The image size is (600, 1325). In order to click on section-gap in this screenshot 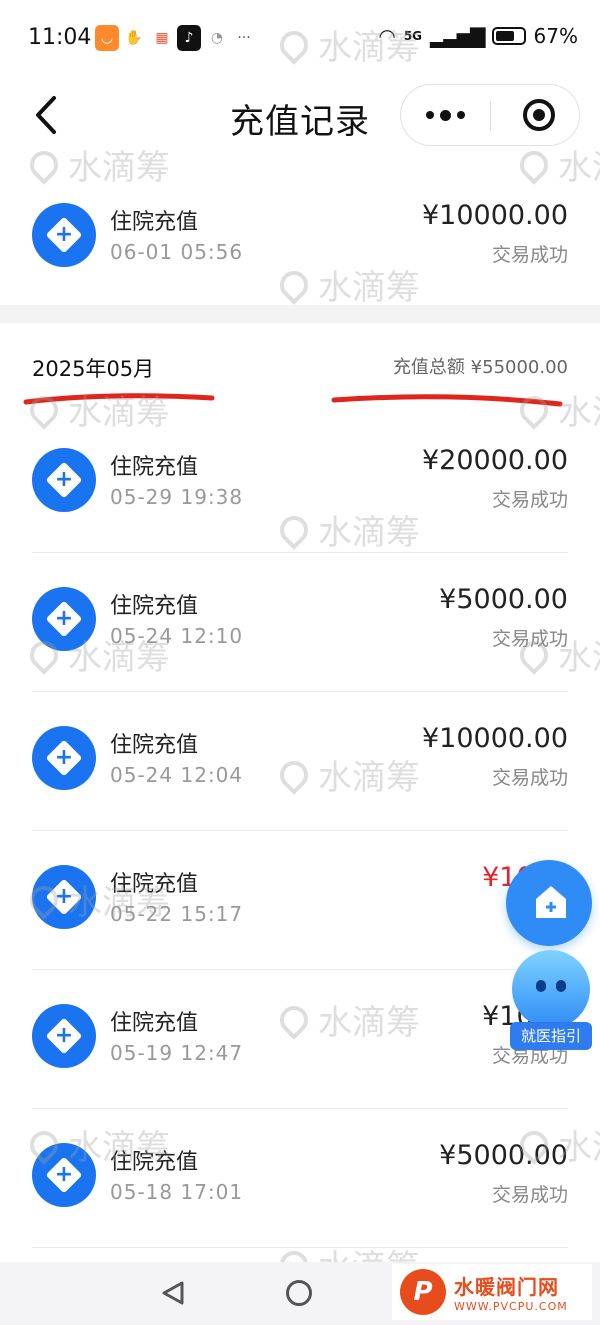, I will do `click(300, 314)`.